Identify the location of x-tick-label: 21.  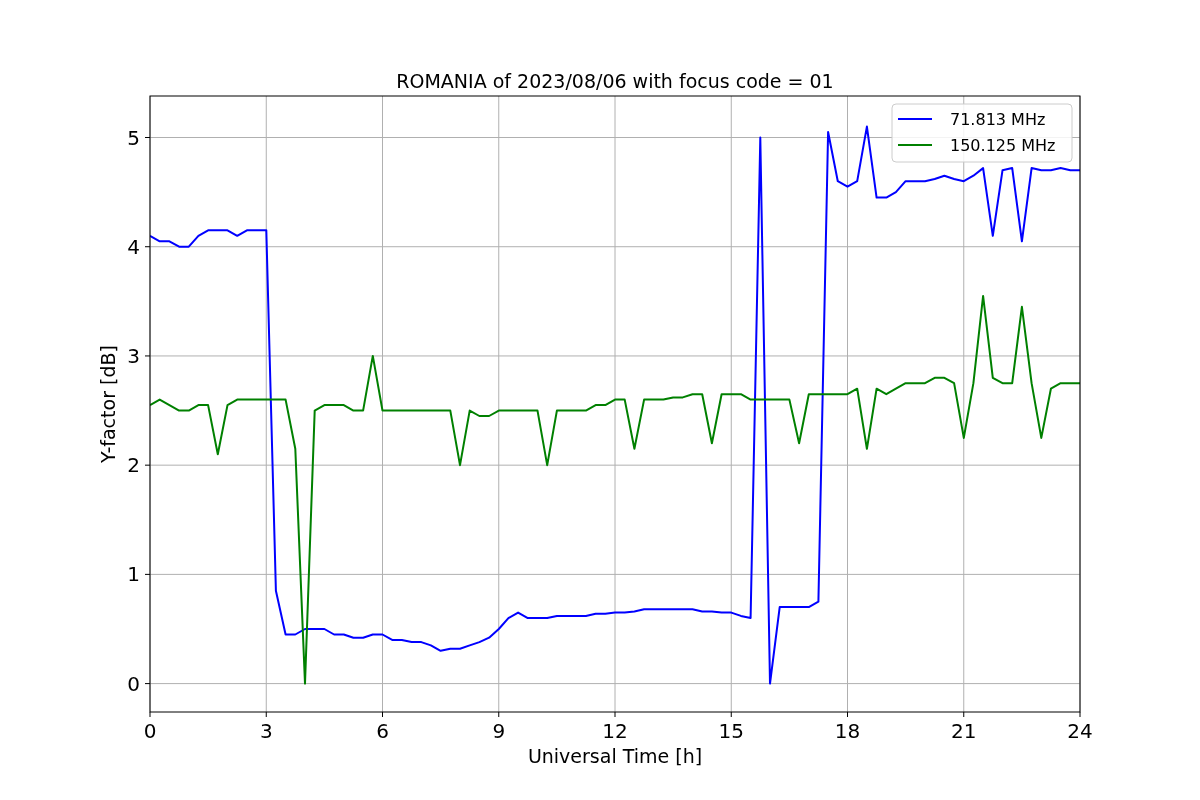
(964, 731).